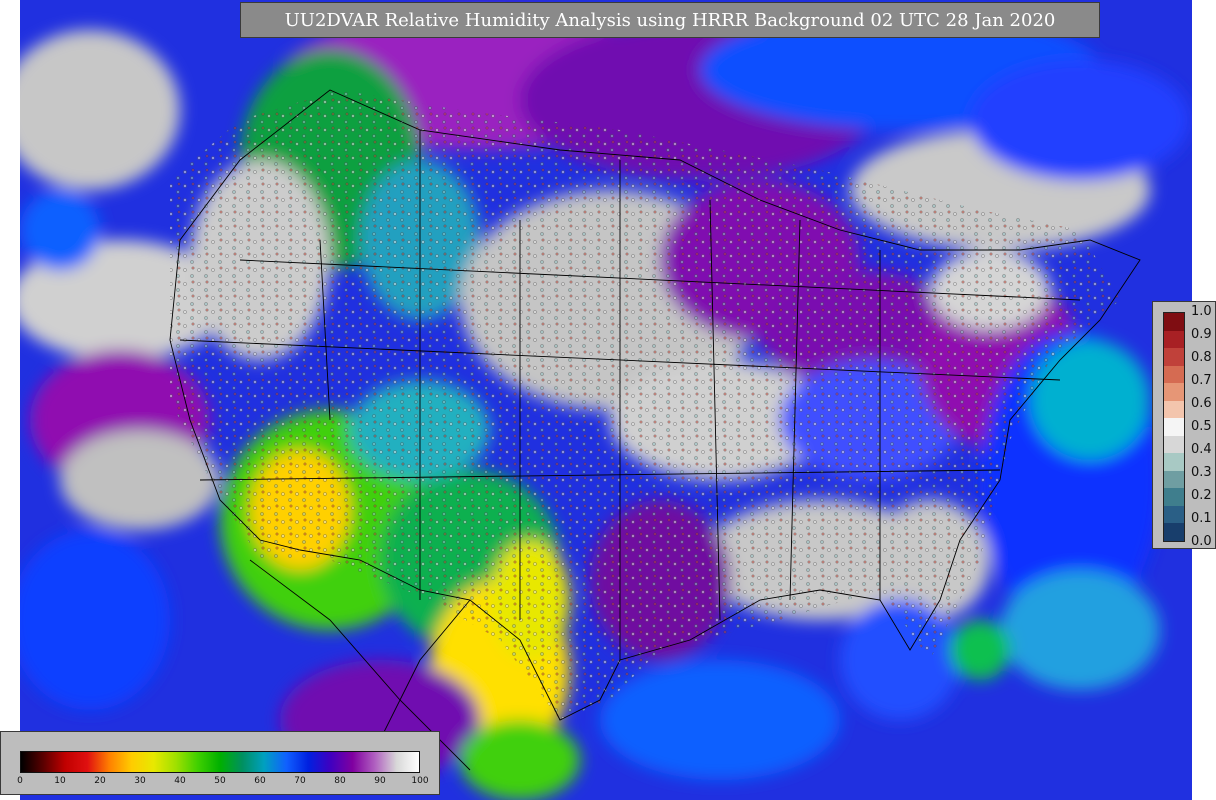  I want to click on colorbar-tick-label: 70, so click(300, 781).